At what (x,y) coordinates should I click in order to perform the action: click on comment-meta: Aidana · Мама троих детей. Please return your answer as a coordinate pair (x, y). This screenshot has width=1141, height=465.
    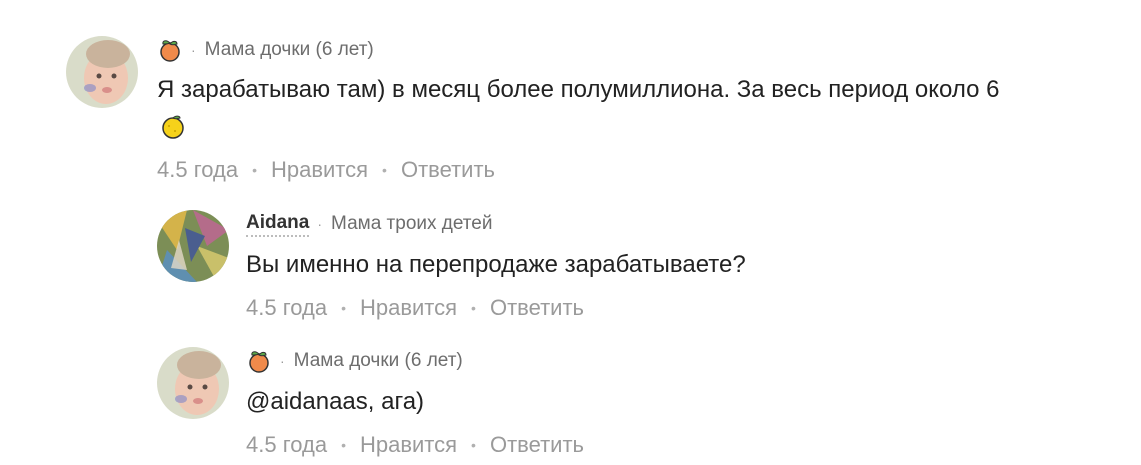
    Looking at the image, I should click on (369, 224).